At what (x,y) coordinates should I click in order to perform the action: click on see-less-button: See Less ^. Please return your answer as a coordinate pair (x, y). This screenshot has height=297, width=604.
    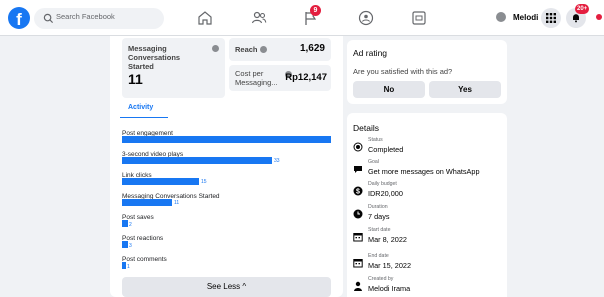
    Looking at the image, I should click on (226, 287).